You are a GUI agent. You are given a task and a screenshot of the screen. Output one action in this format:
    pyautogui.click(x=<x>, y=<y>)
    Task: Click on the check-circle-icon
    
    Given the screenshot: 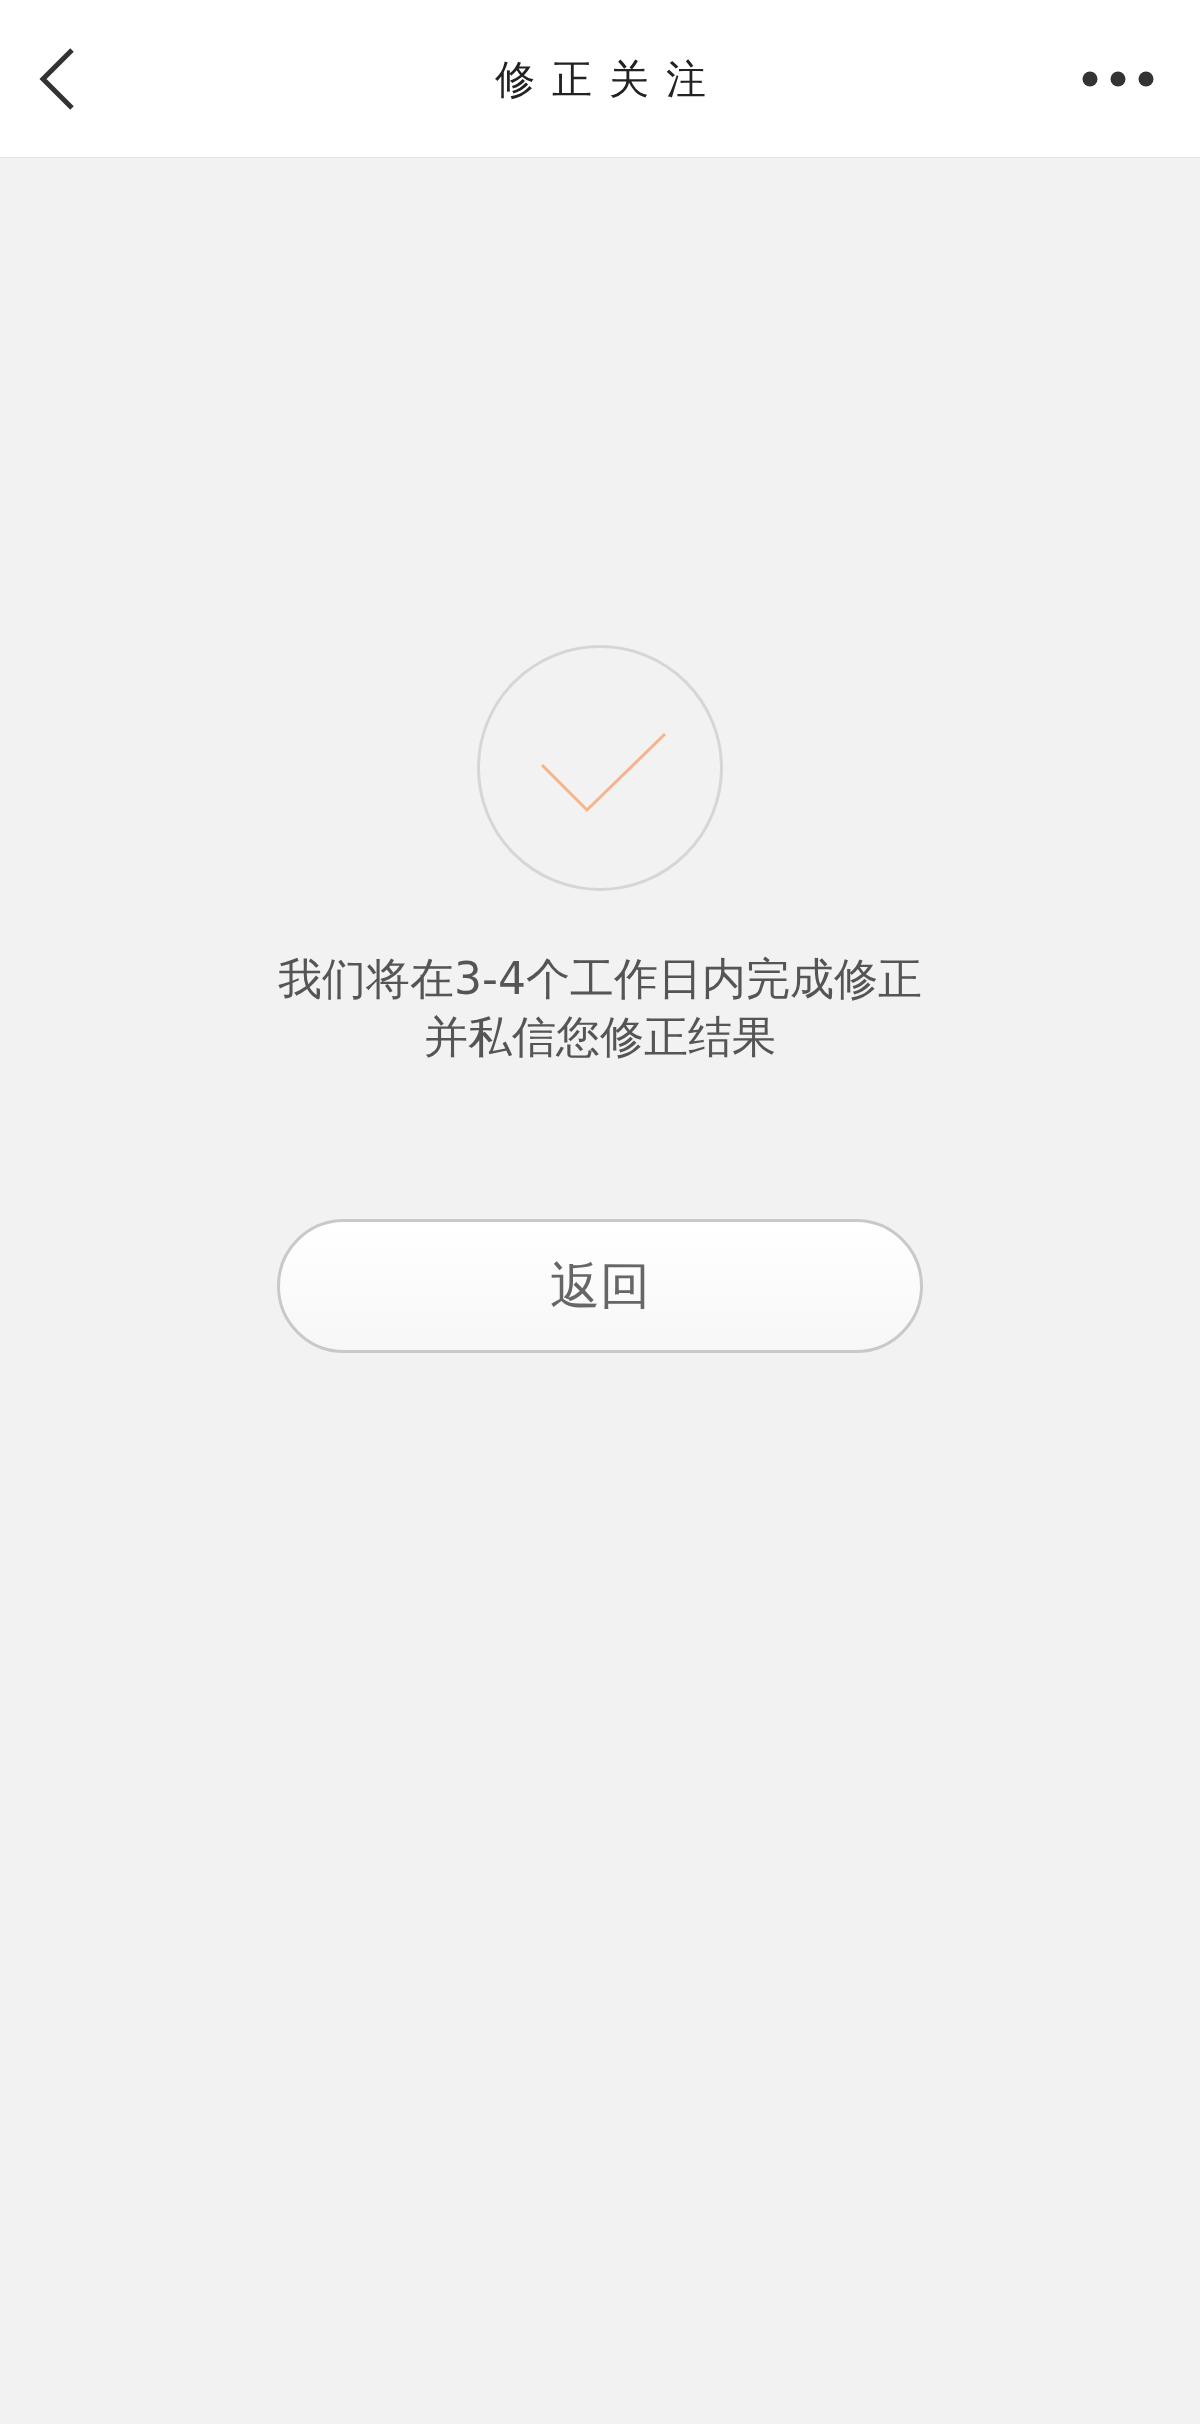 What is the action you would take?
    pyautogui.click(x=600, y=768)
    